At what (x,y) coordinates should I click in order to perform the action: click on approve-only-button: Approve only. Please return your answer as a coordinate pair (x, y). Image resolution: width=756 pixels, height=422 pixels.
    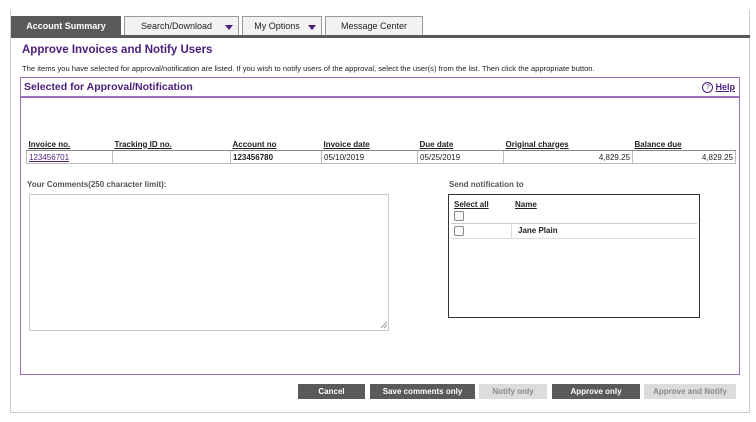
    Looking at the image, I should click on (596, 391).